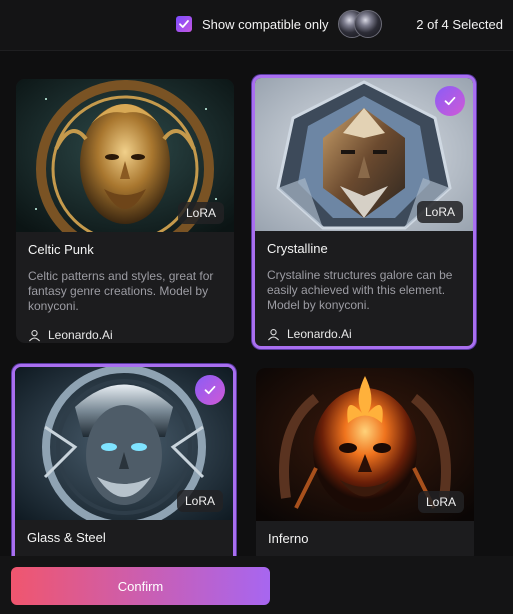 The height and width of the screenshot is (614, 513). What do you see at coordinates (265, 24) in the screenshot?
I see `show-compatible-label: Show compatible only` at bounding box center [265, 24].